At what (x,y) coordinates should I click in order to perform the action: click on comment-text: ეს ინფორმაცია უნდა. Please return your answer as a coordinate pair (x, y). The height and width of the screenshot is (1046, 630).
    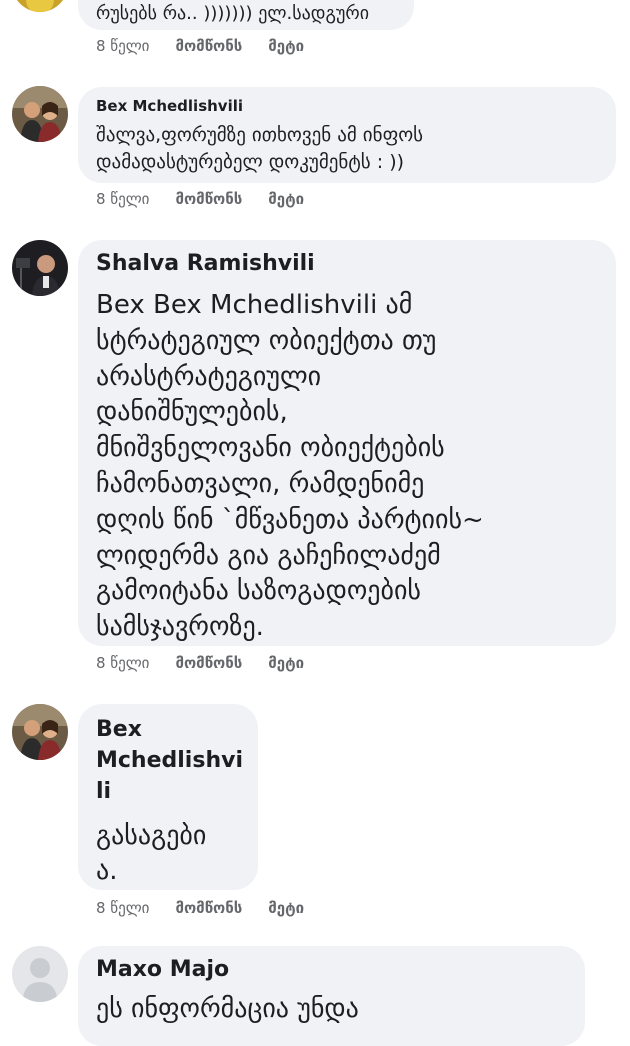
    Looking at the image, I should click on (227, 1009).